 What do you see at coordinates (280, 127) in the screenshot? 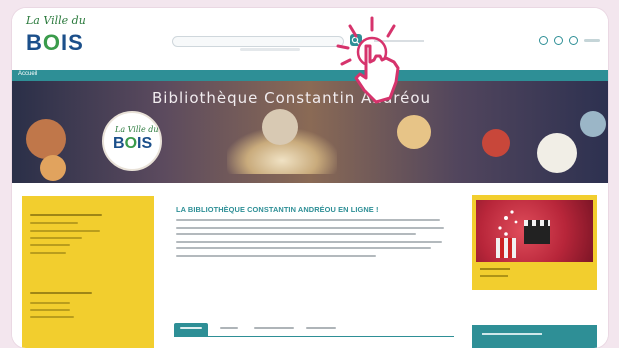
I see `banner-deco-reader-center` at bounding box center [280, 127].